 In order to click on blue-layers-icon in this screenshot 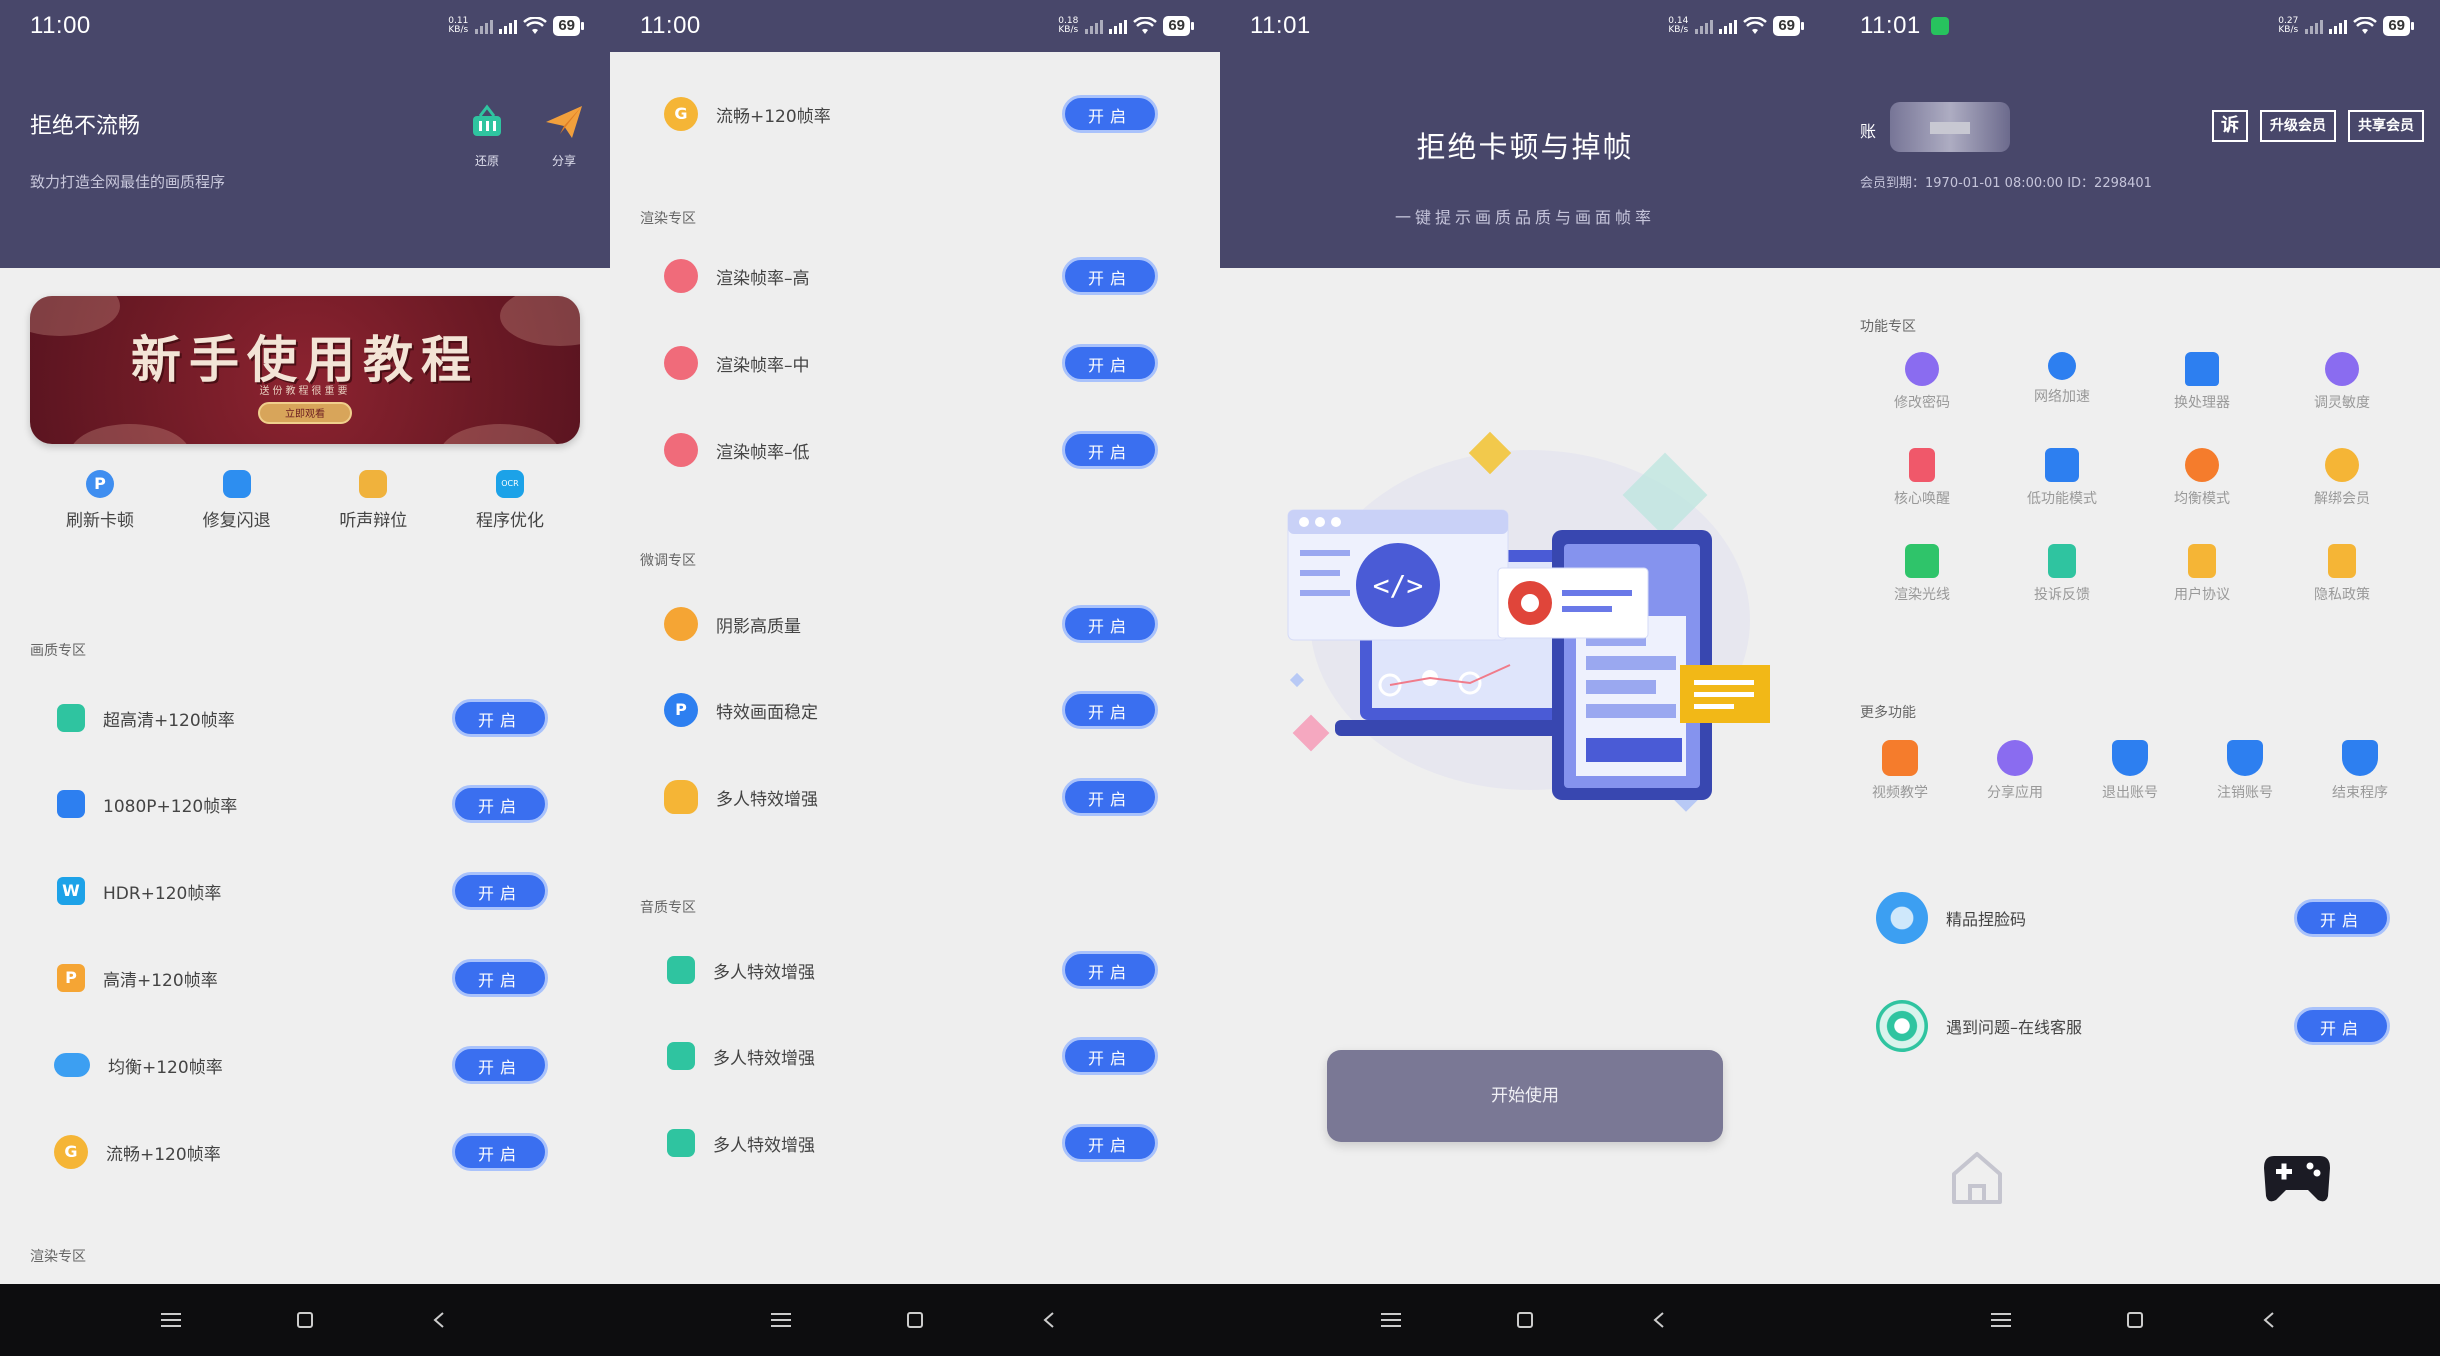, I will do `click(71, 804)`.